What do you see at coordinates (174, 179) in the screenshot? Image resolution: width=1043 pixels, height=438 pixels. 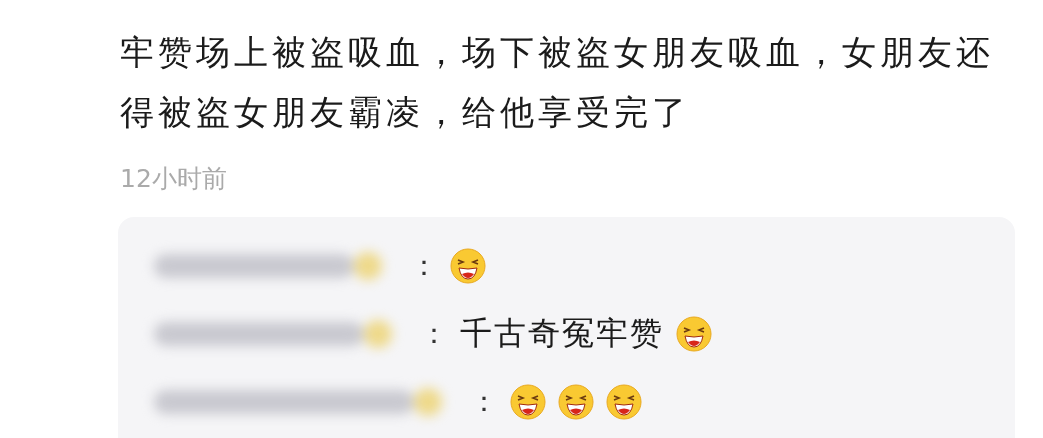 I see `timestamp: 12小时前` at bounding box center [174, 179].